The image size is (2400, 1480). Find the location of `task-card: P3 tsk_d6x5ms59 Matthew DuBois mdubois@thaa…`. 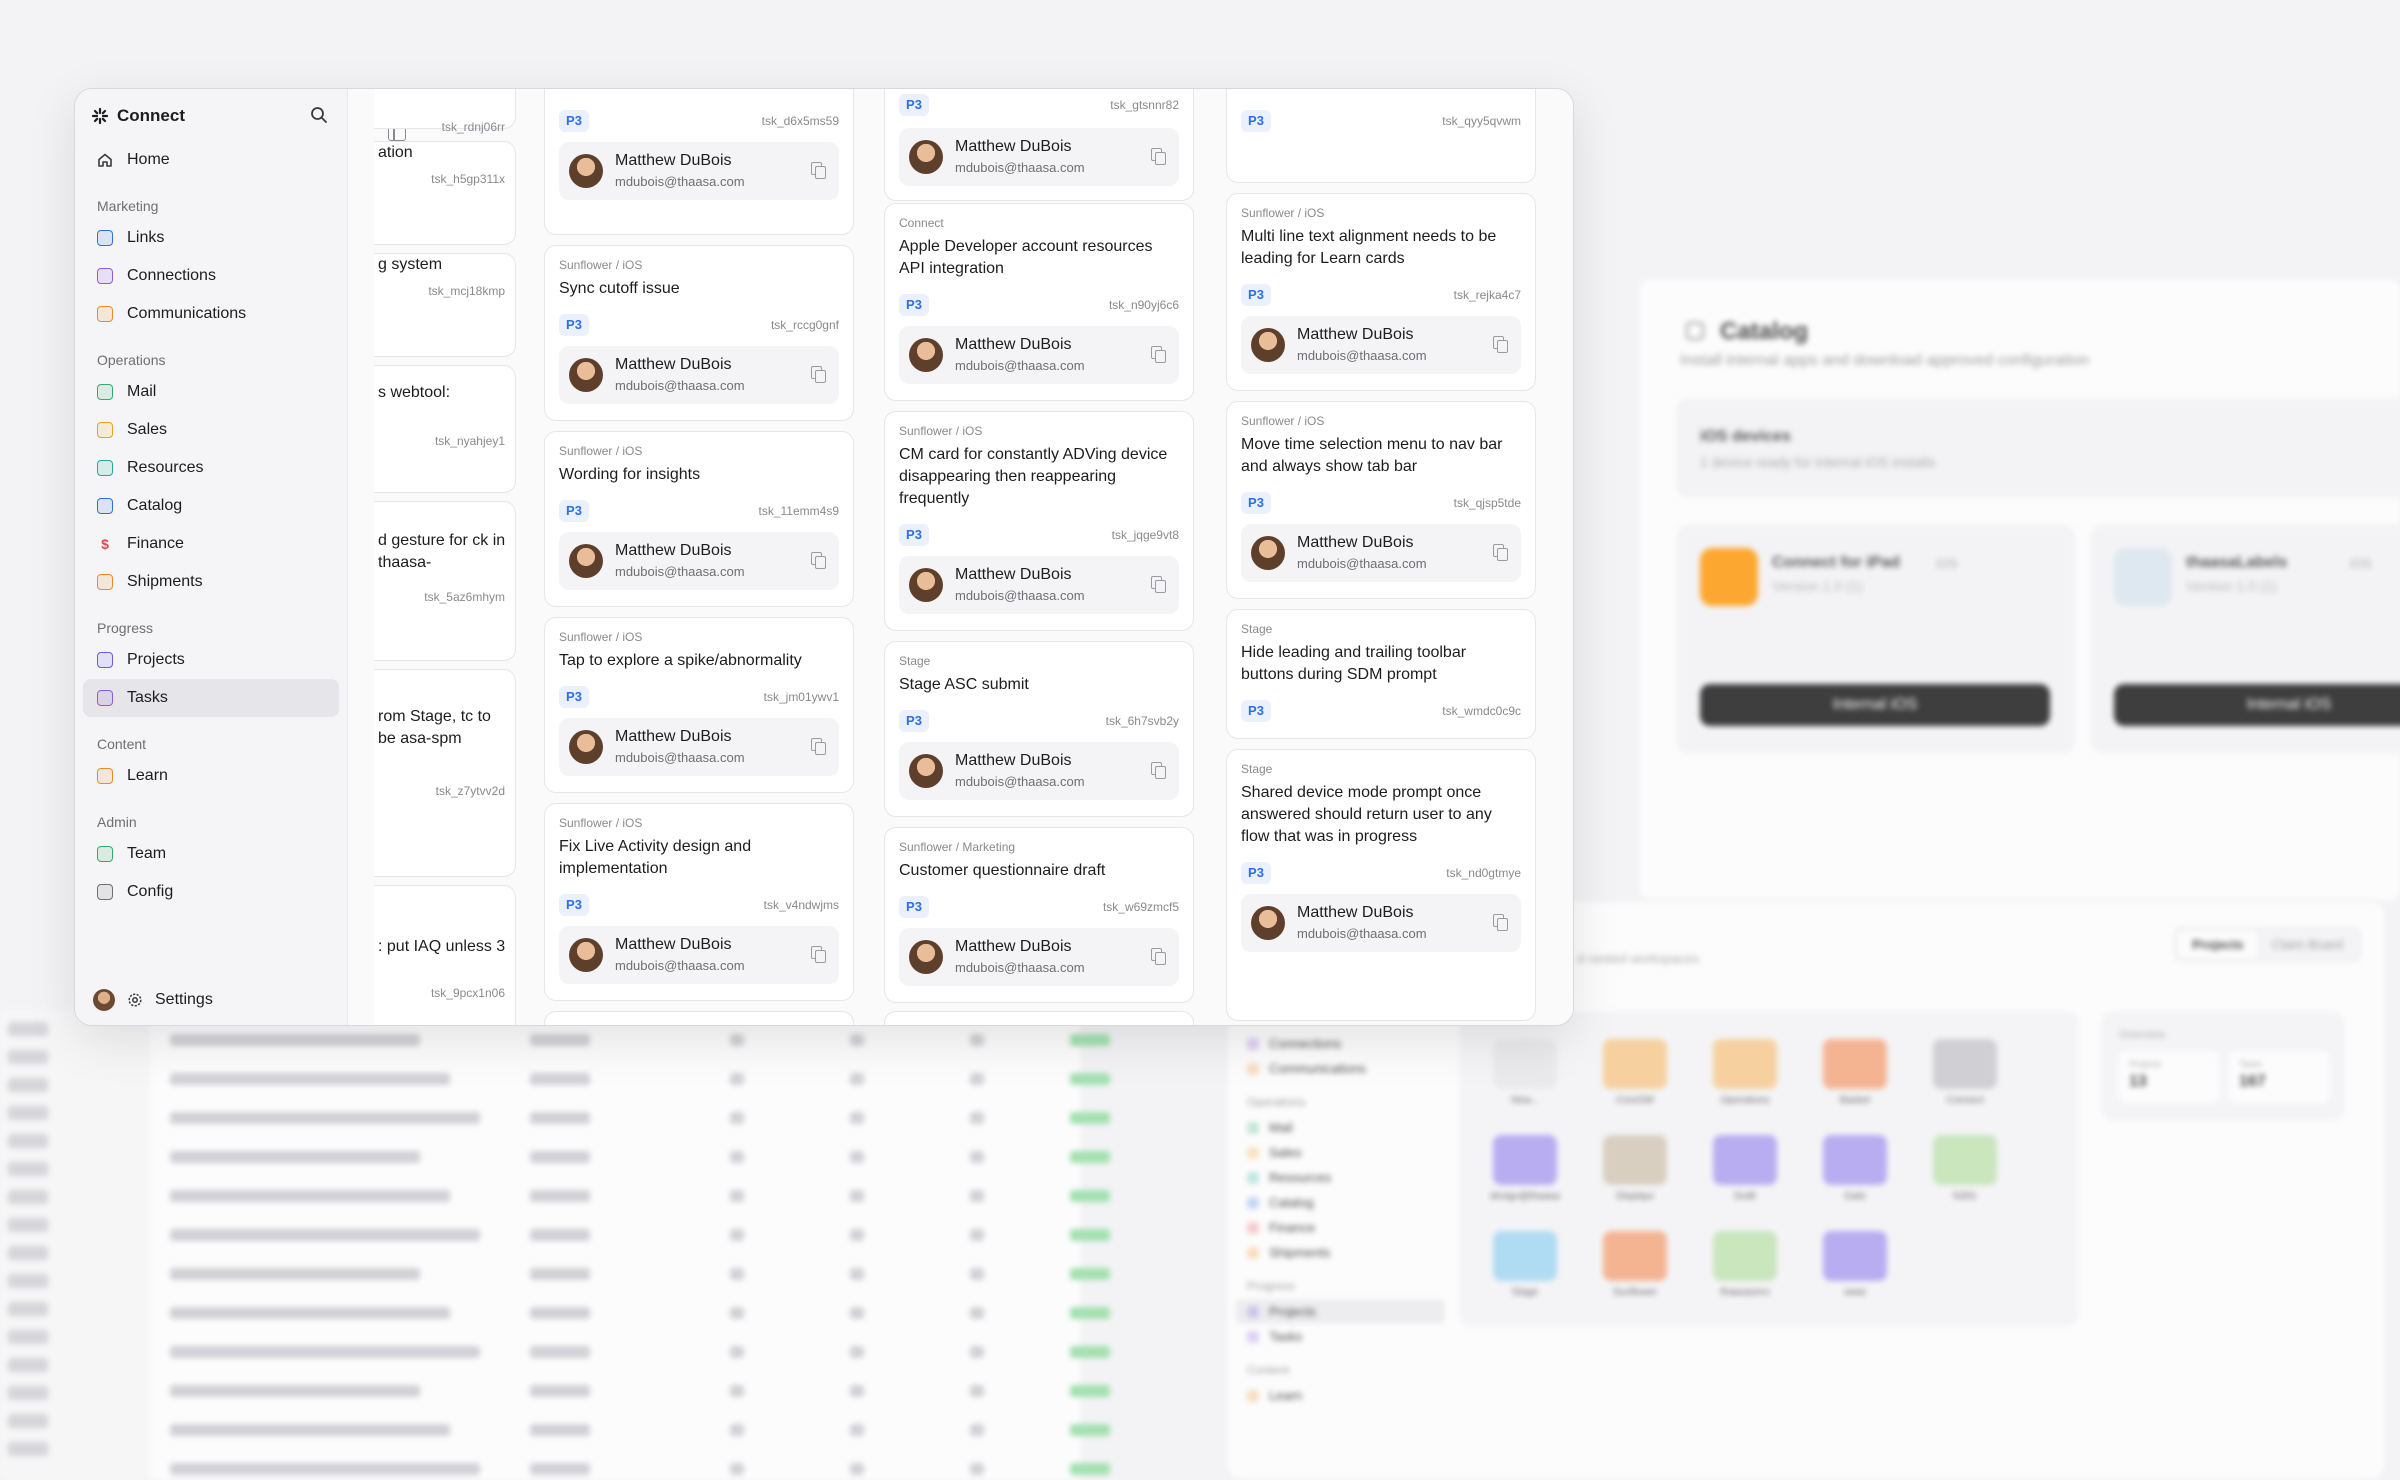

task-card: P3 tsk_d6x5ms59 Matthew DuBois mdubois@thaa… is located at coordinates (699, 162).